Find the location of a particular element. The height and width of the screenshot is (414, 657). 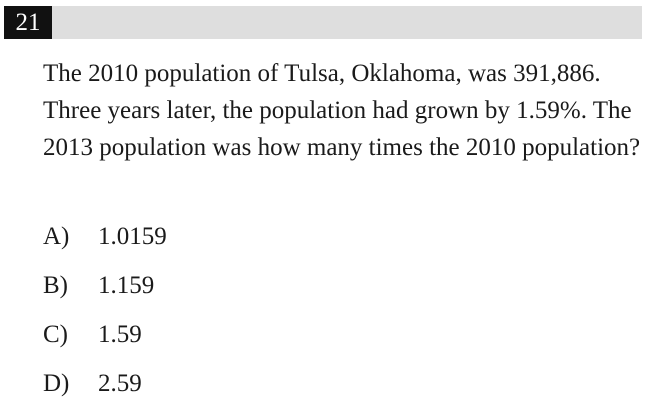

choice-a-letter: A) is located at coordinates (56, 236).